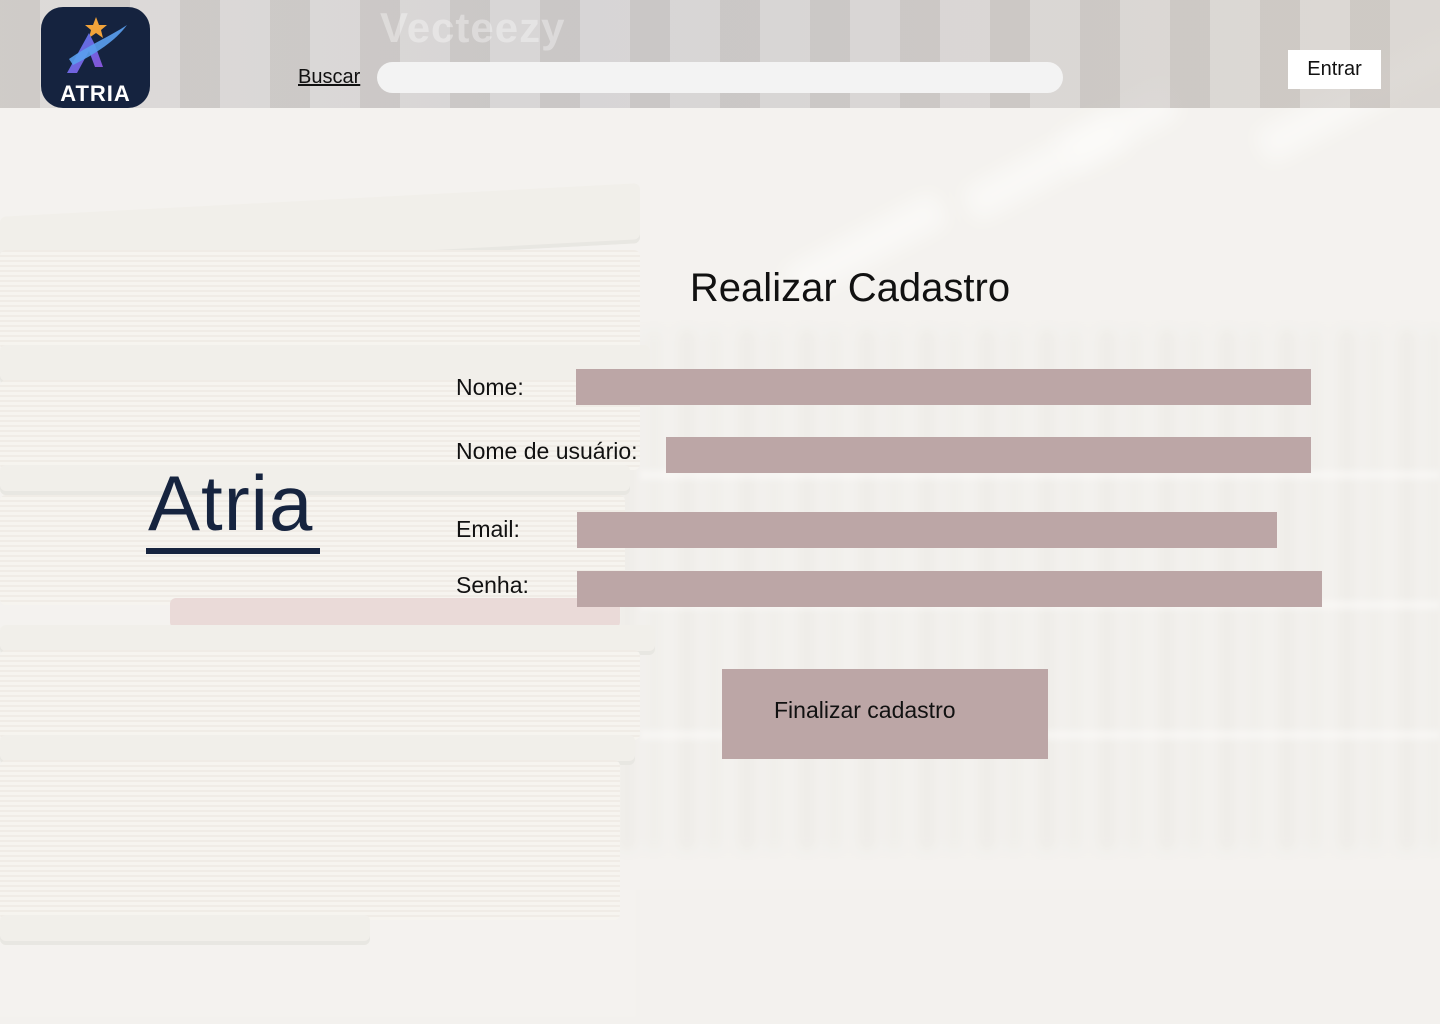  What do you see at coordinates (233, 551) in the screenshot?
I see `brand-underline` at bounding box center [233, 551].